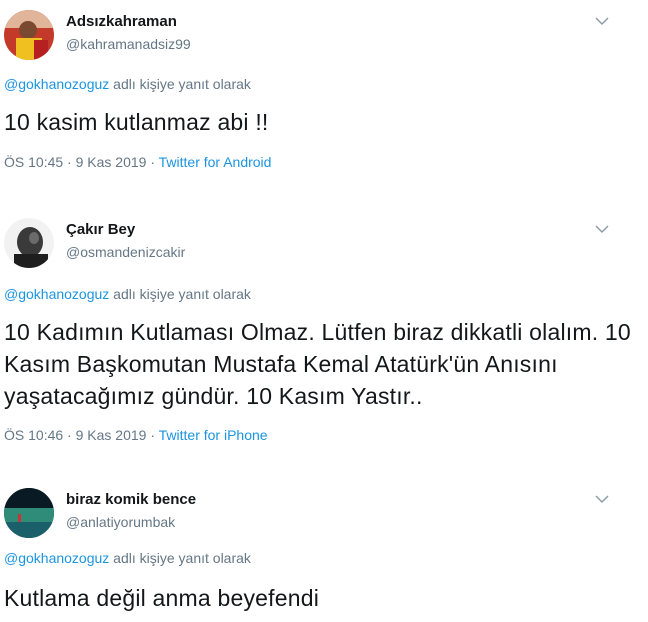 This screenshot has height=622, width=648. What do you see at coordinates (128, 44) in the screenshot?
I see `username: @kahramanadsiz99` at bounding box center [128, 44].